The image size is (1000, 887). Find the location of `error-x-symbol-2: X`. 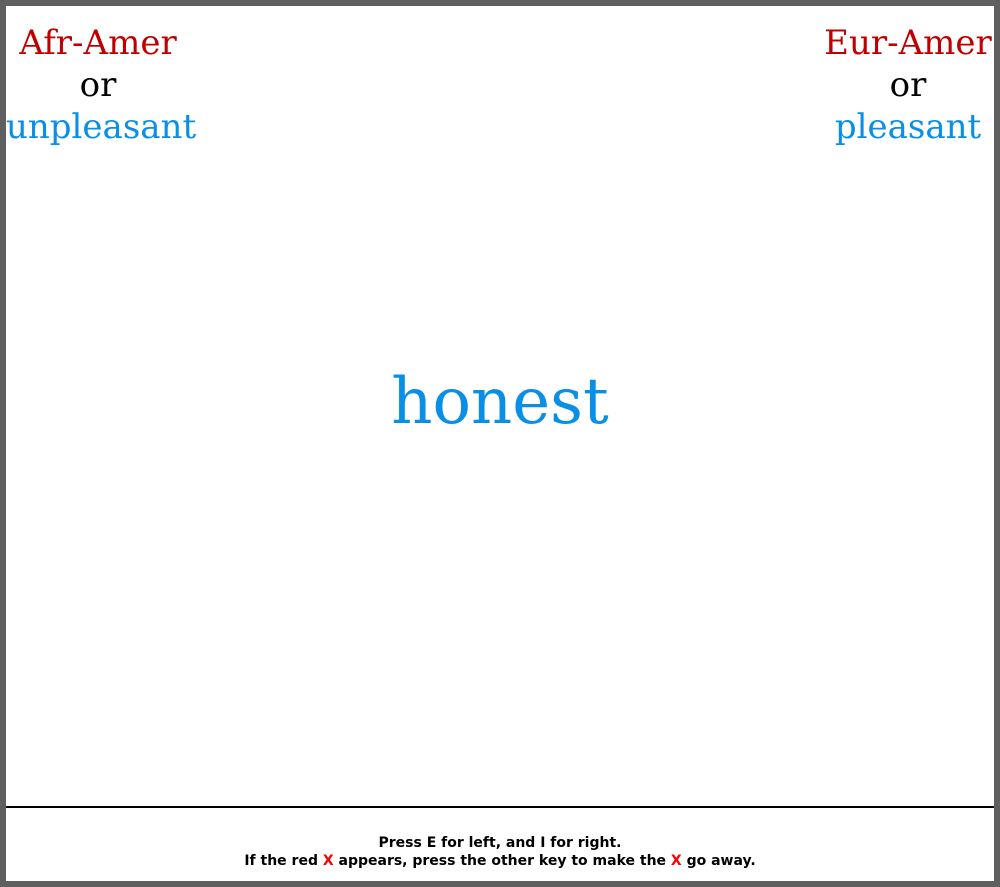

error-x-symbol-2: X is located at coordinates (676, 861).